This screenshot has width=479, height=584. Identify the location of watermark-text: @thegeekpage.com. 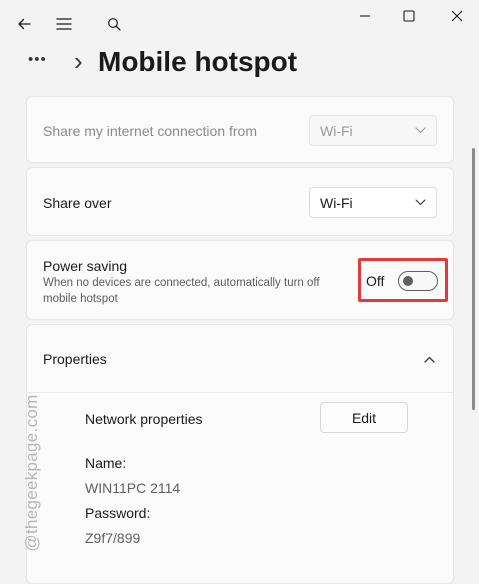
(31, 473).